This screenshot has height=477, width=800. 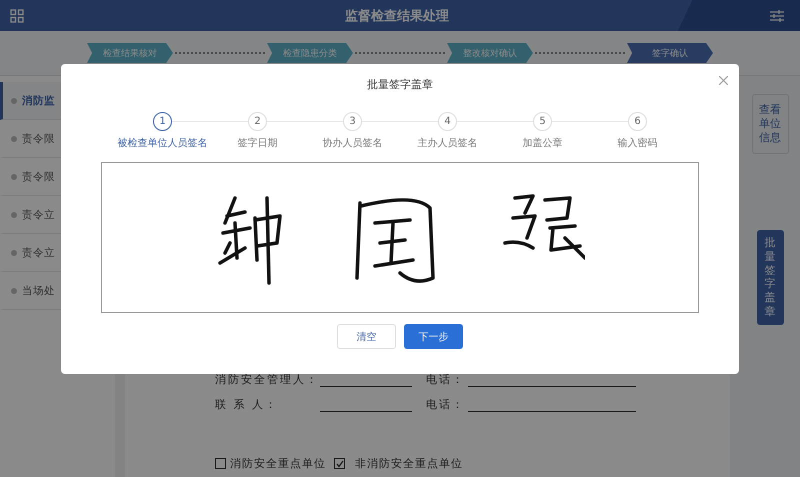 I want to click on clear-button: 清空, so click(x=366, y=336).